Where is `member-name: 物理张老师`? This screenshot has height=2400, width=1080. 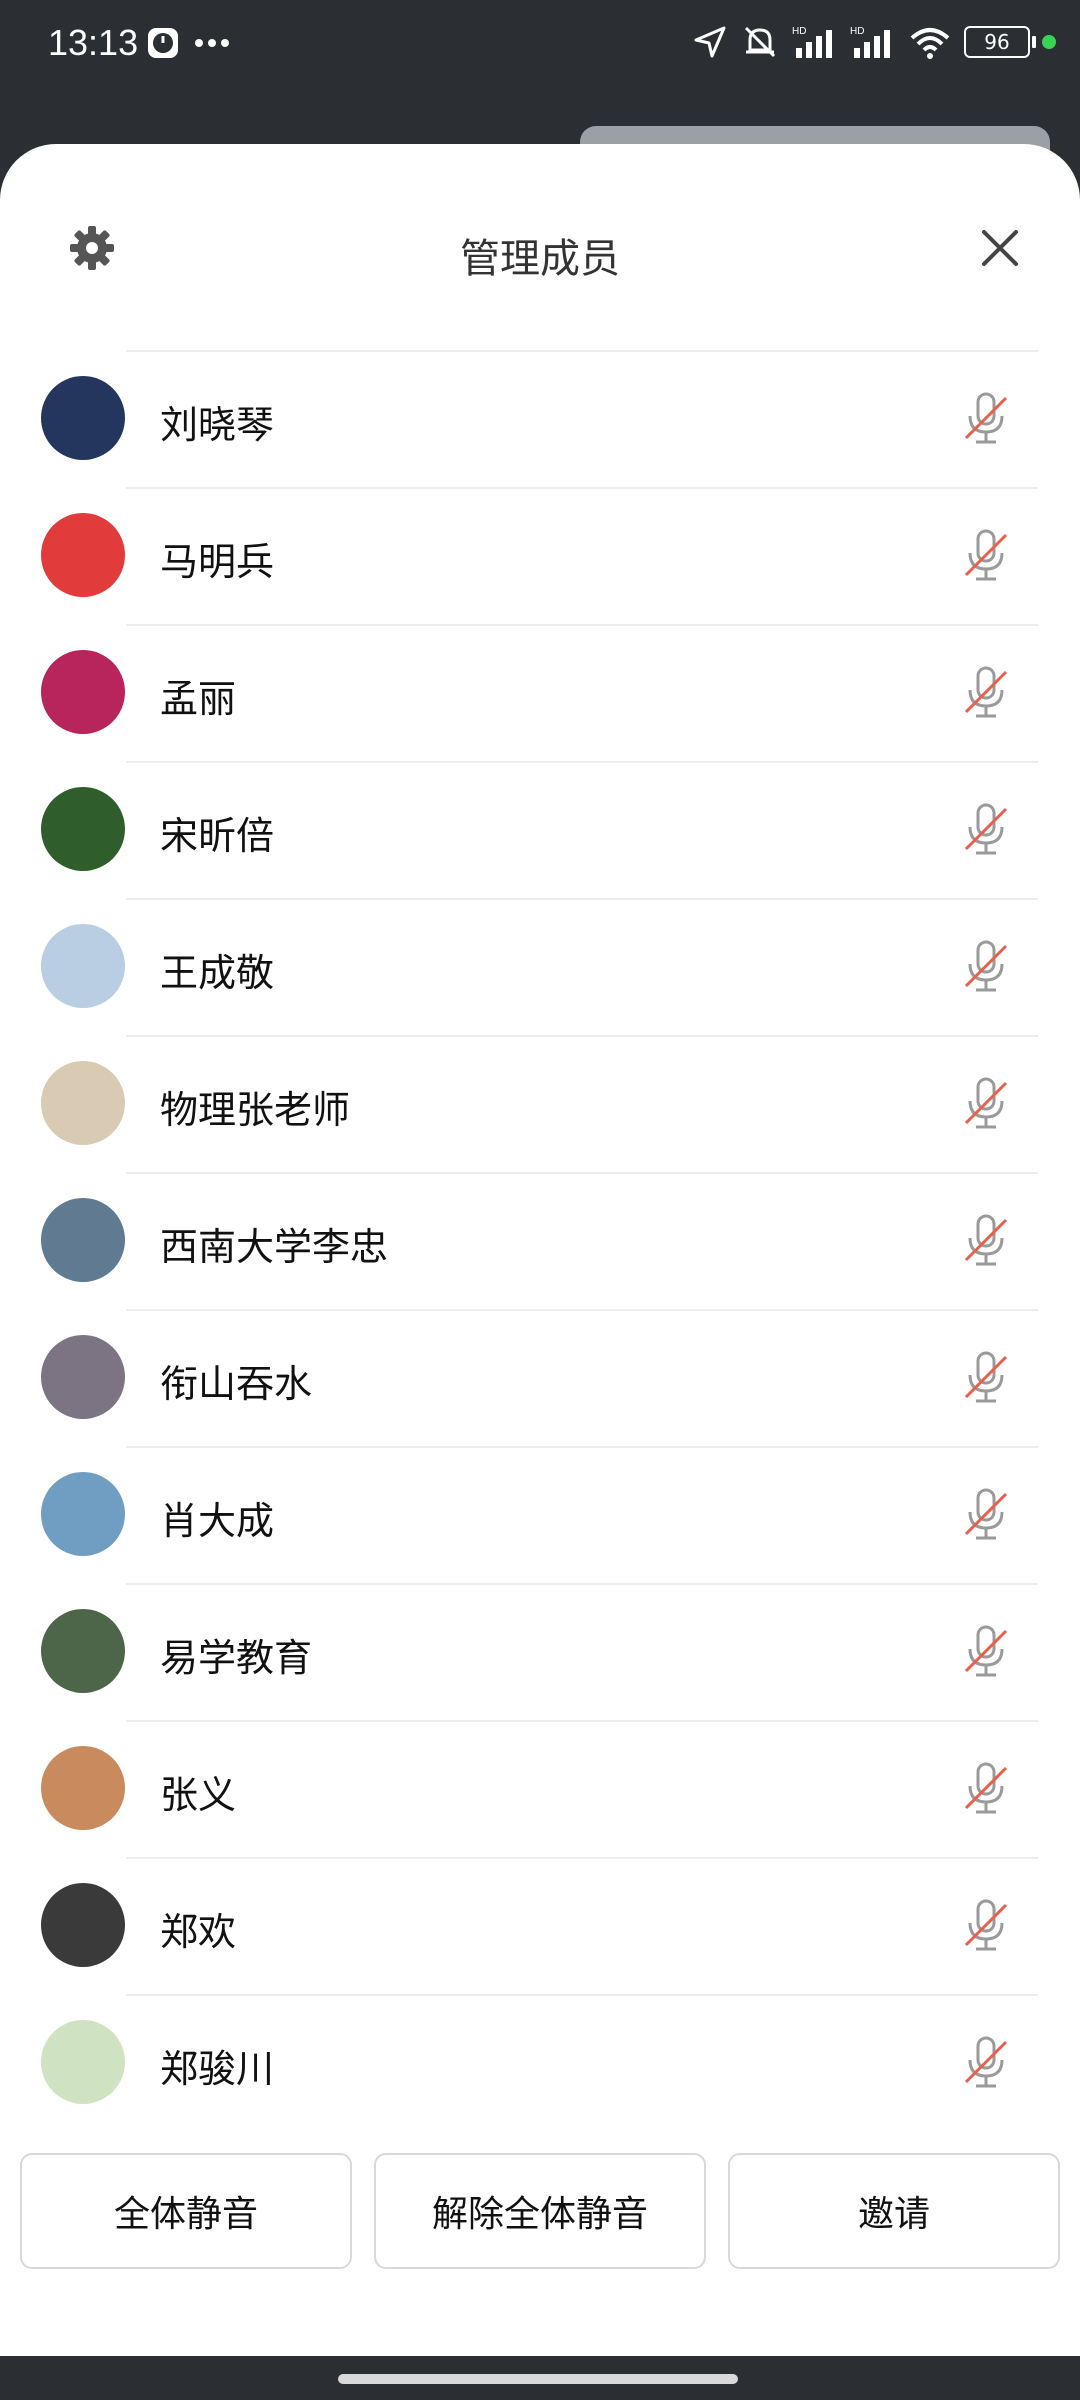 member-name: 物理张老师 is located at coordinates (255, 1110).